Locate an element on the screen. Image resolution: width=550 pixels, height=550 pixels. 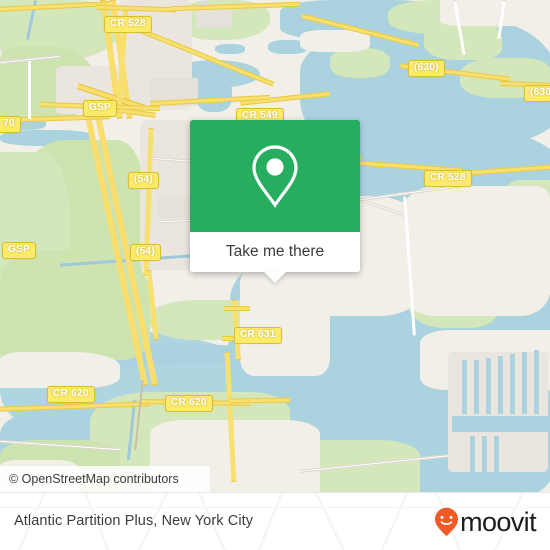
moovit-smiley-pin-icon is located at coordinates (447, 522).